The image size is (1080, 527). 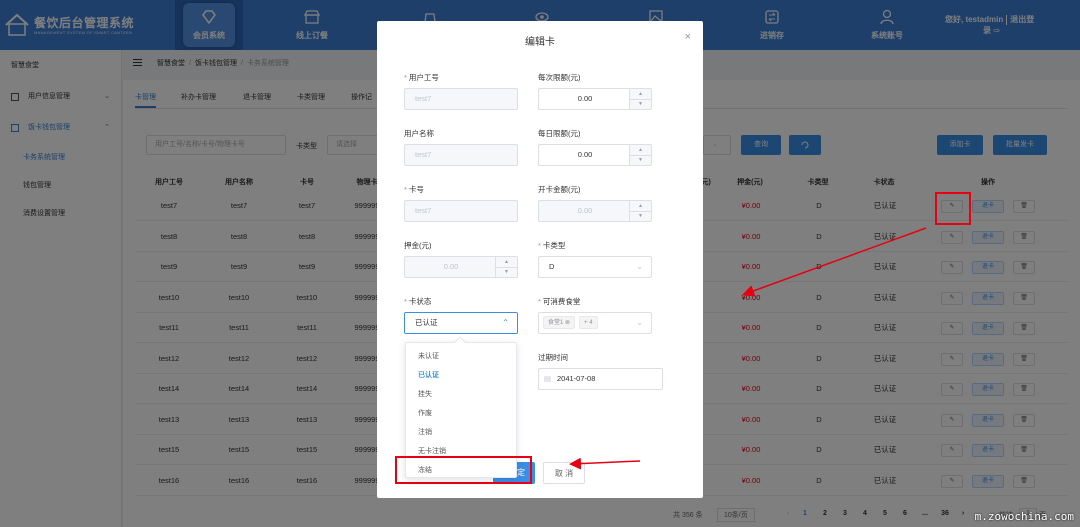 I want to click on watermark: m.zowochina.com, so click(x=1024, y=516).